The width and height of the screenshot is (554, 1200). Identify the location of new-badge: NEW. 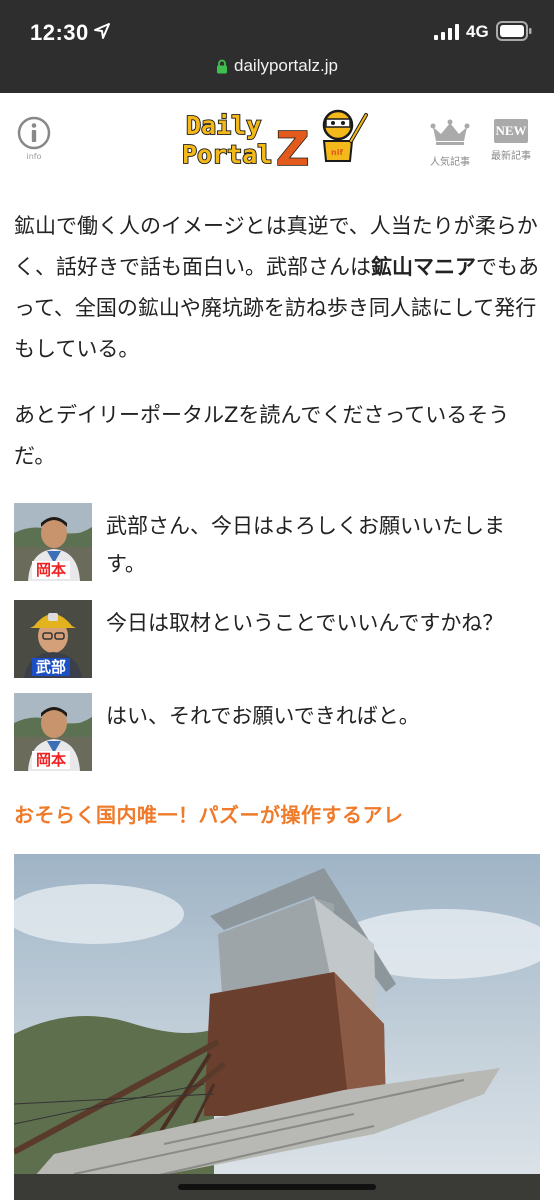
(511, 131).